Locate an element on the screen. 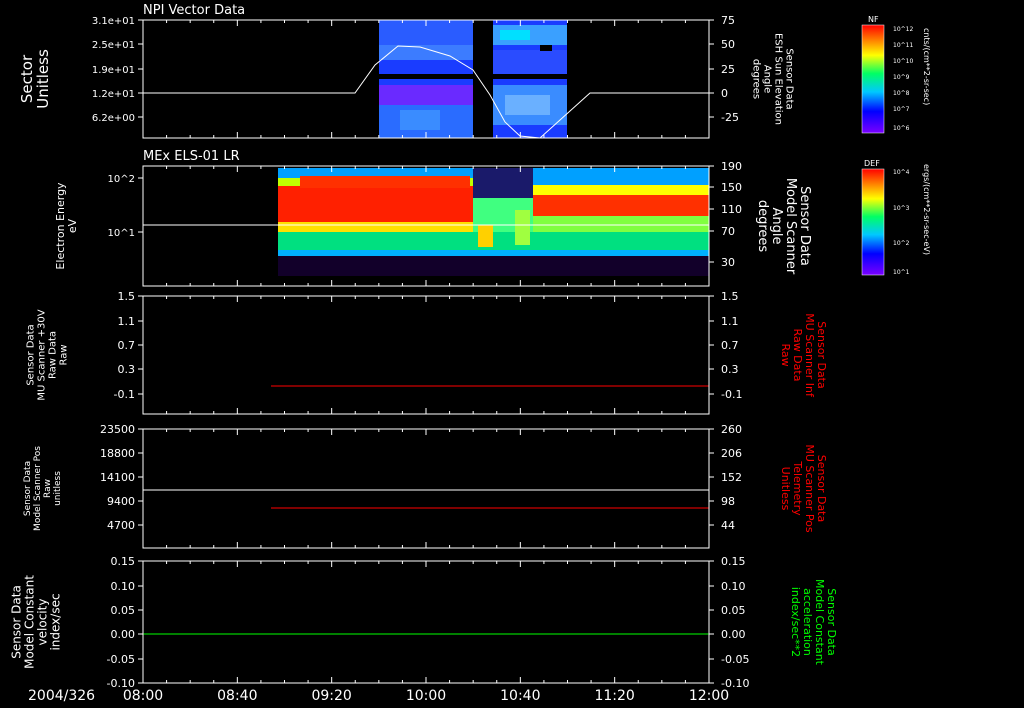  left-tick-label: 3.1e+01 is located at coordinates (113, 21).